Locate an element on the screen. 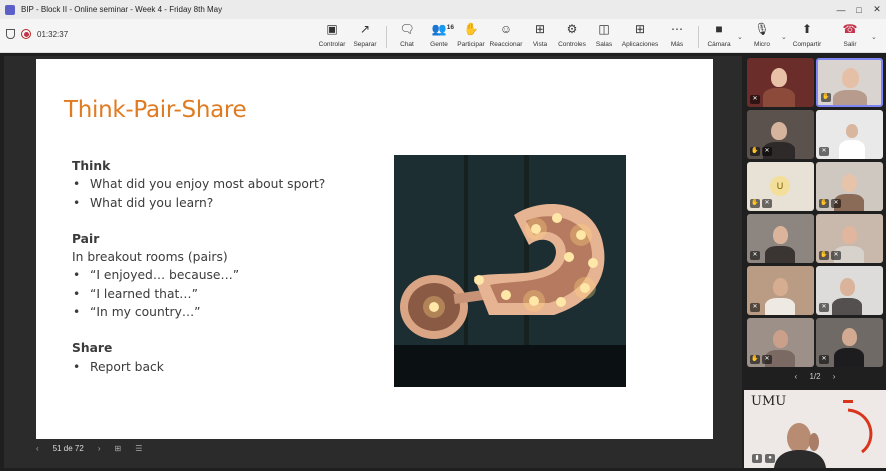  pair-intro: In breakout rooms (pairs) is located at coordinates (150, 257).